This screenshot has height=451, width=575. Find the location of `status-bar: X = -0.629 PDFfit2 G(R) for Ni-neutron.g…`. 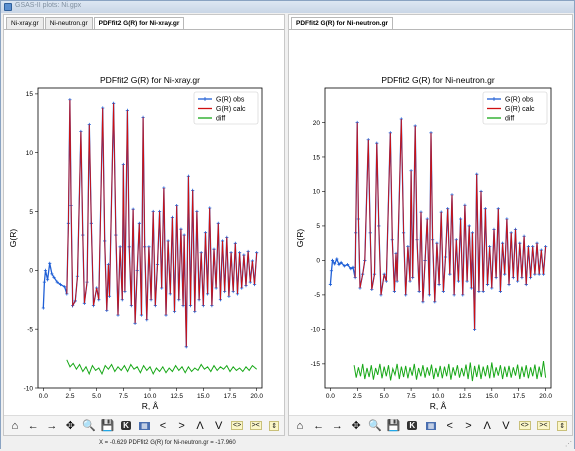

status-bar: X = -0.629 PDFfit2 G(R) for Ni-neutron.g… is located at coordinates (287, 443).